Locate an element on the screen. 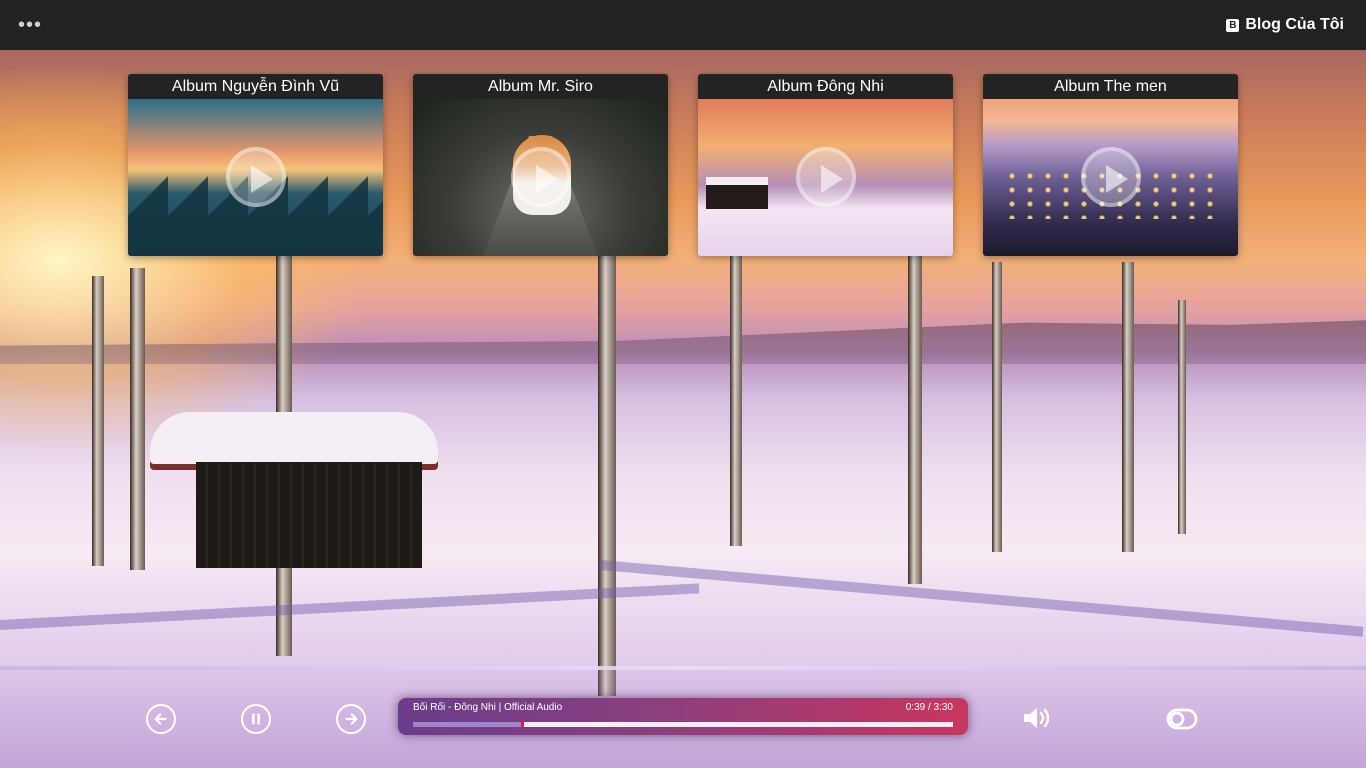 Image resolution: width=1366 pixels, height=768 pixels. track-time: 0:39 / 3:30 is located at coordinates (929, 707).